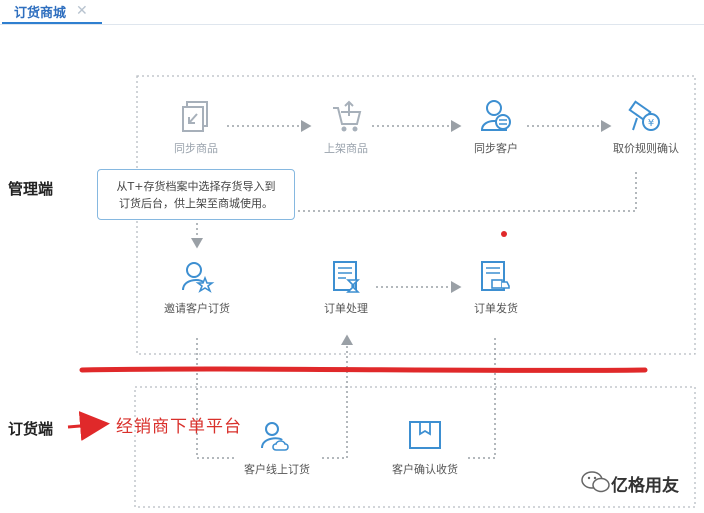 The height and width of the screenshot is (513, 704). Describe the element at coordinates (88, 426) in the screenshot. I see `red-arrow` at that location.